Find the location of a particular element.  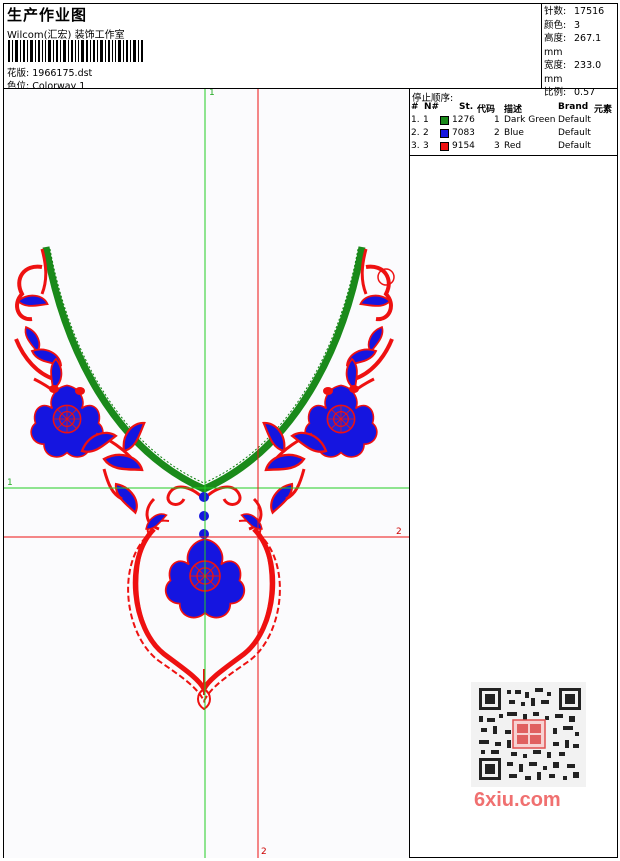

company-name: Wilcom(汇宏) 装饰工作室 is located at coordinates (66, 35).